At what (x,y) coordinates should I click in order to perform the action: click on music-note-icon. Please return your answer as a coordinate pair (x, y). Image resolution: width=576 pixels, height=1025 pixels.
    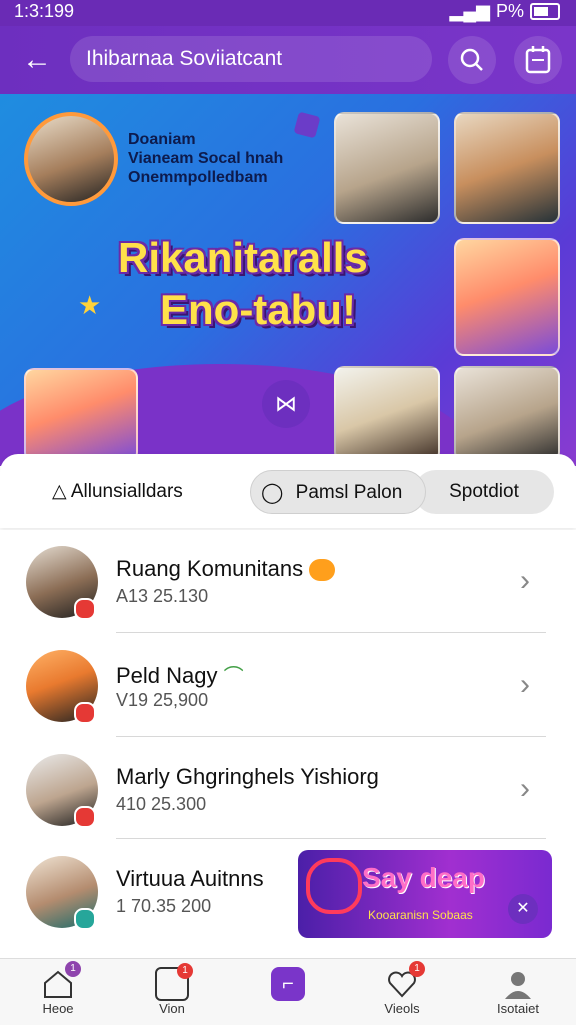
    Looking at the image, I should click on (307, 125).